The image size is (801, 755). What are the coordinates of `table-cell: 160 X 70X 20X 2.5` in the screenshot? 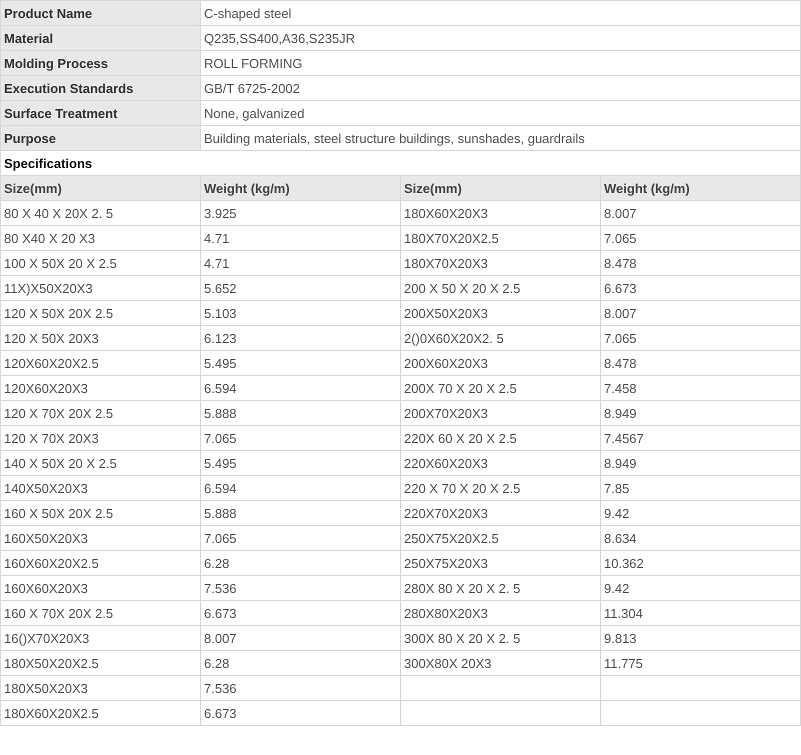 It's located at (100, 613).